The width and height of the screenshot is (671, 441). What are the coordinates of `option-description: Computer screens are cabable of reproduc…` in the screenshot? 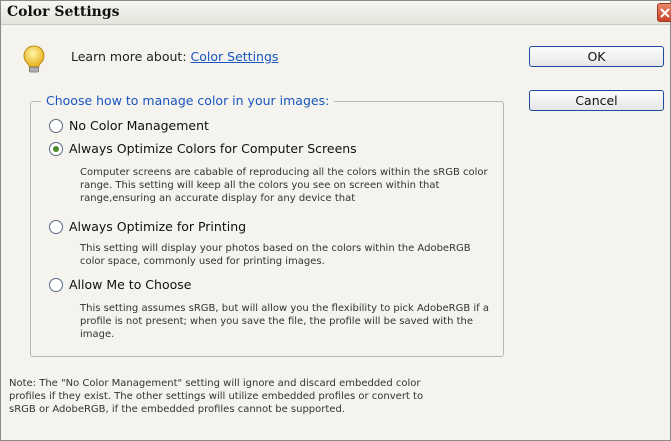 It's located at (284, 185).